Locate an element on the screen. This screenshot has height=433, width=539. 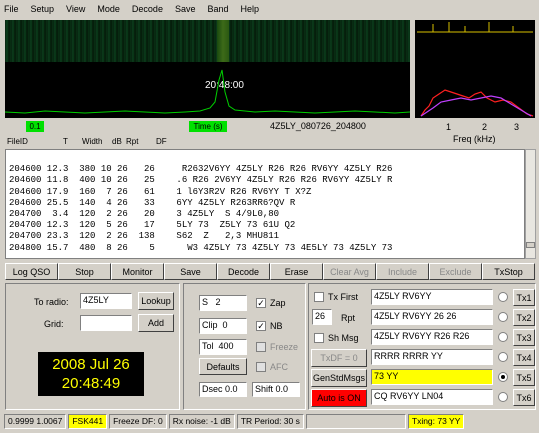
afc-checkbox is located at coordinates (261, 367).